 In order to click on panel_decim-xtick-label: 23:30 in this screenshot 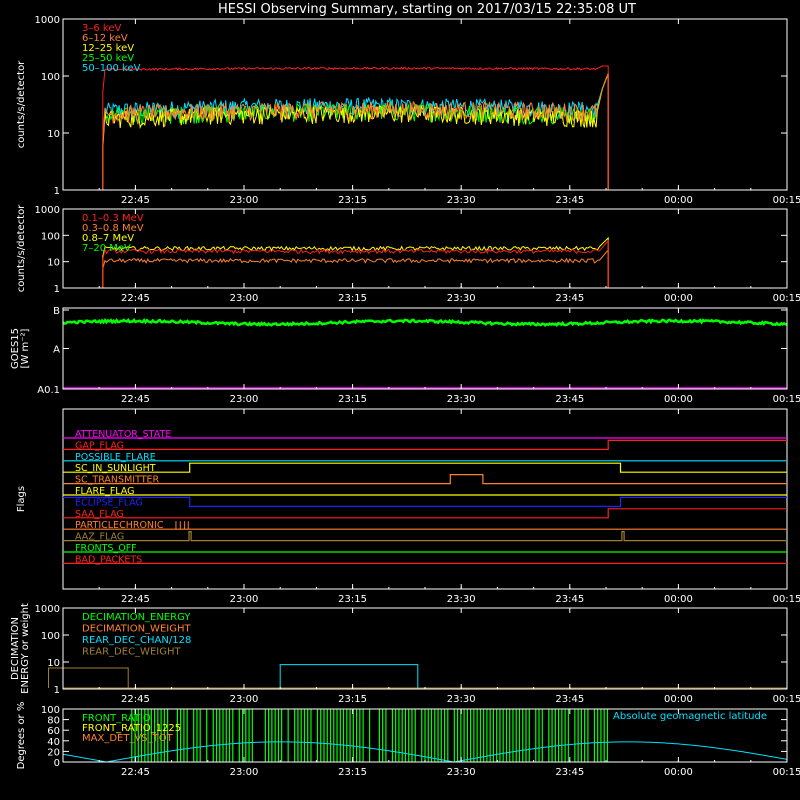, I will do `click(461, 699)`.